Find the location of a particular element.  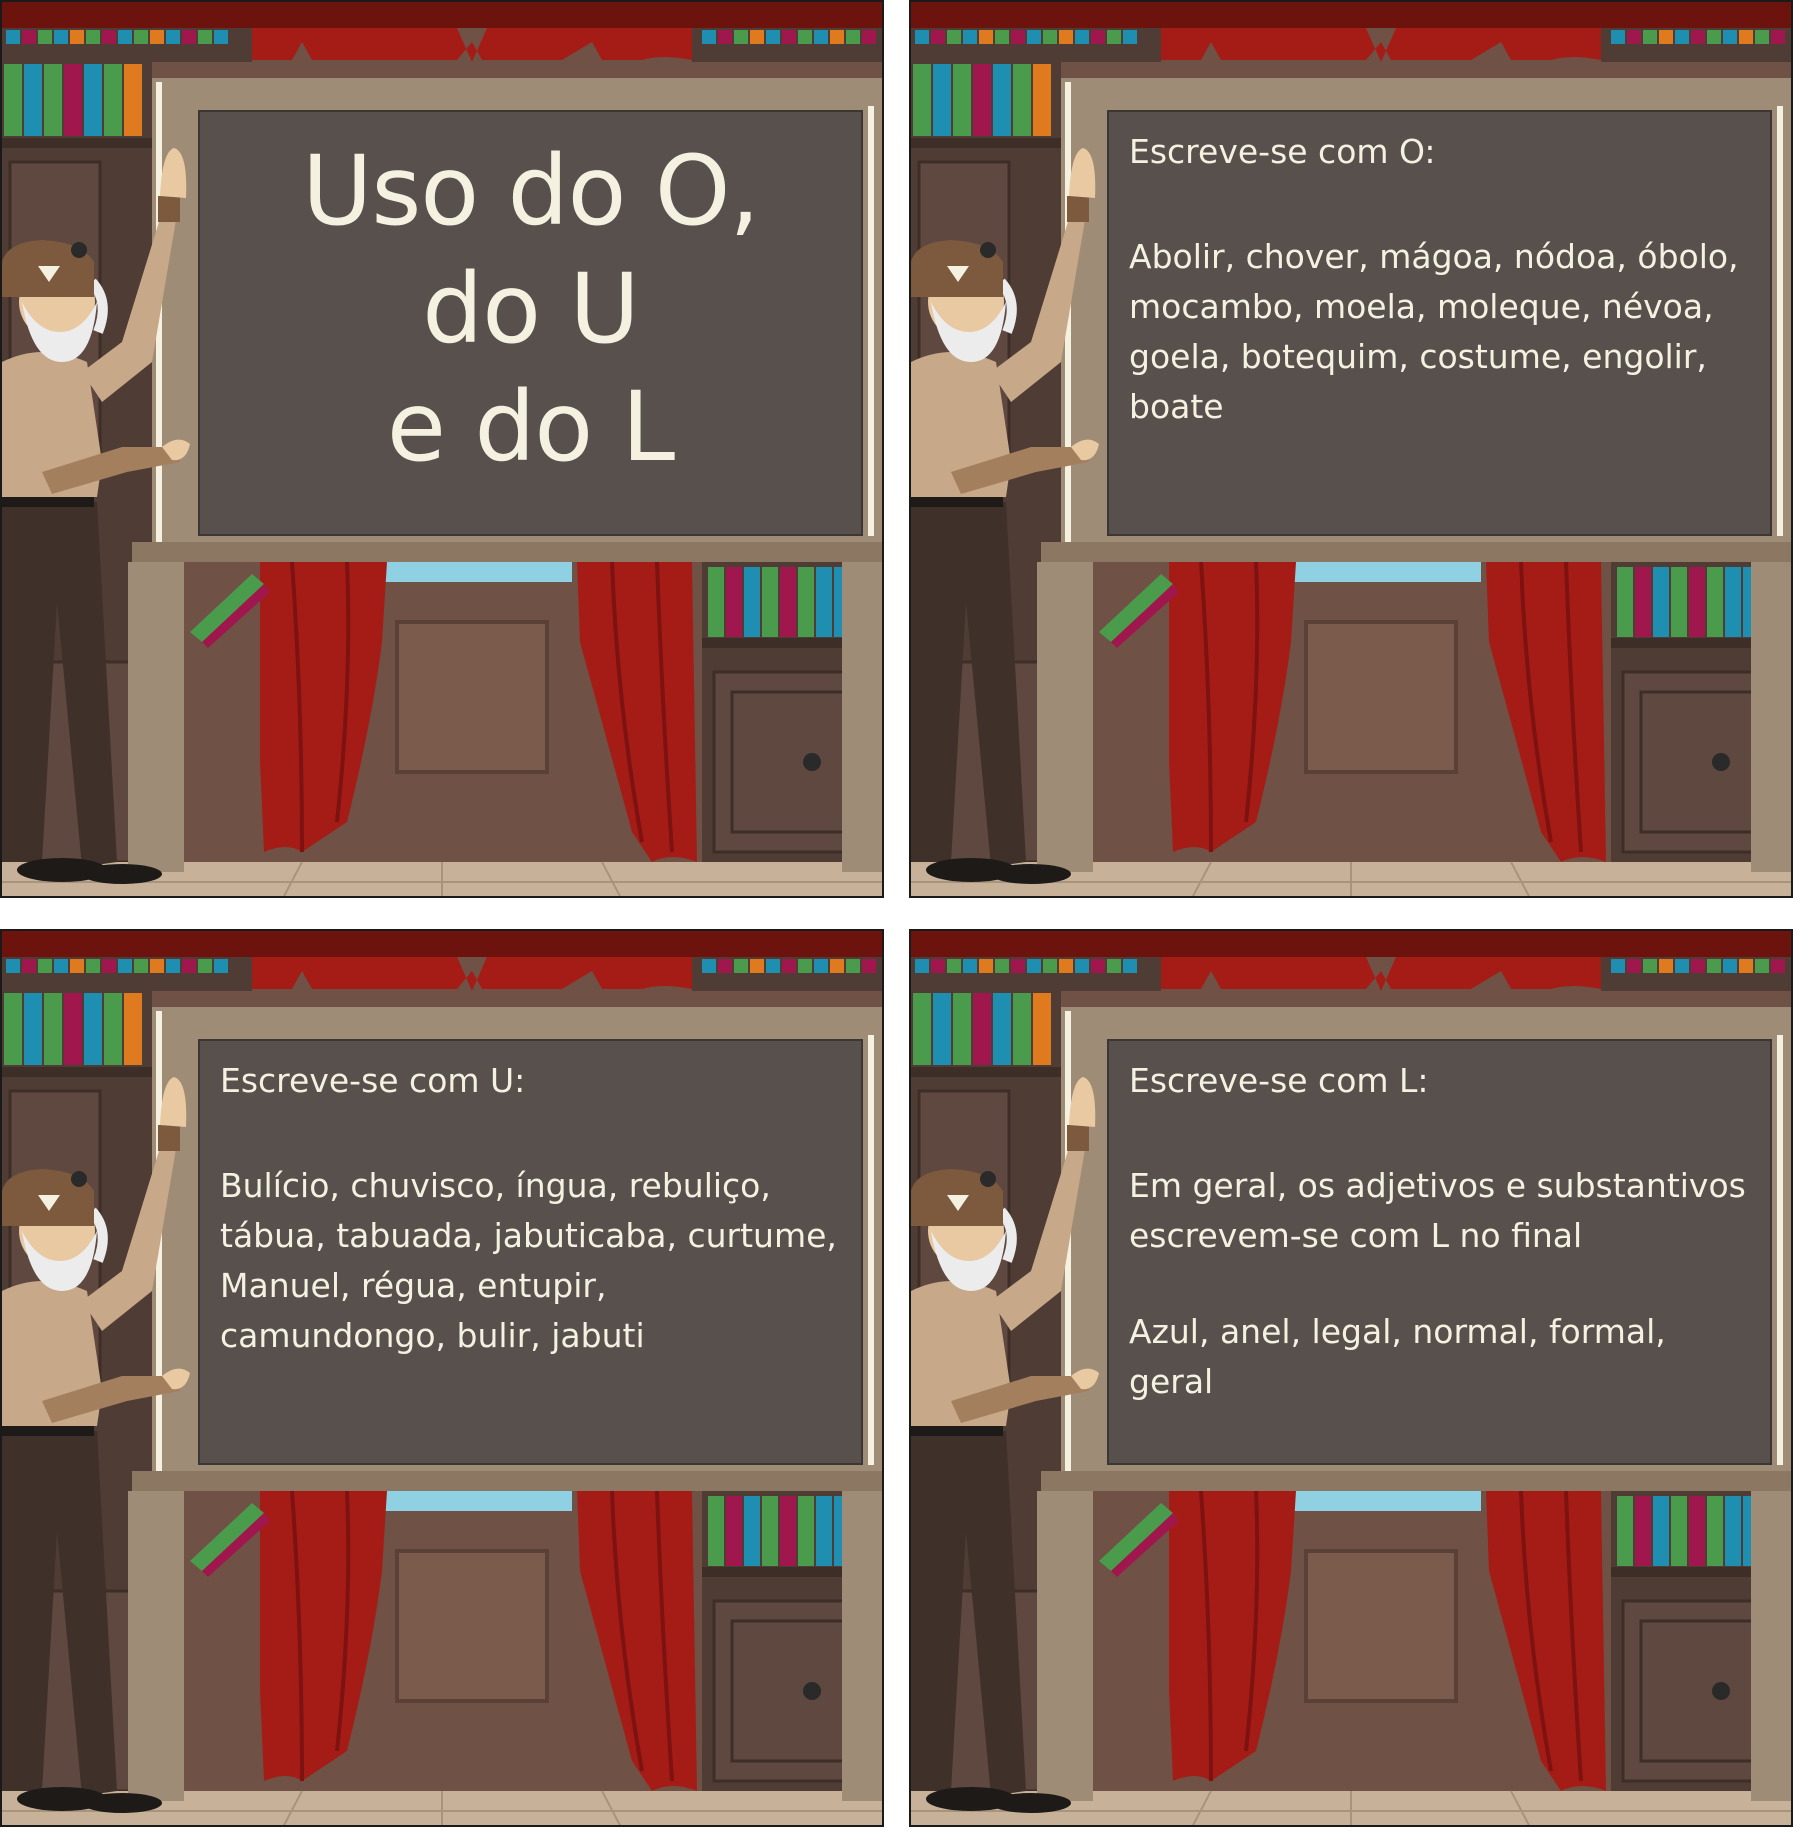

board-heading: Escreve-se com L: is located at coordinates (1279, 1080).